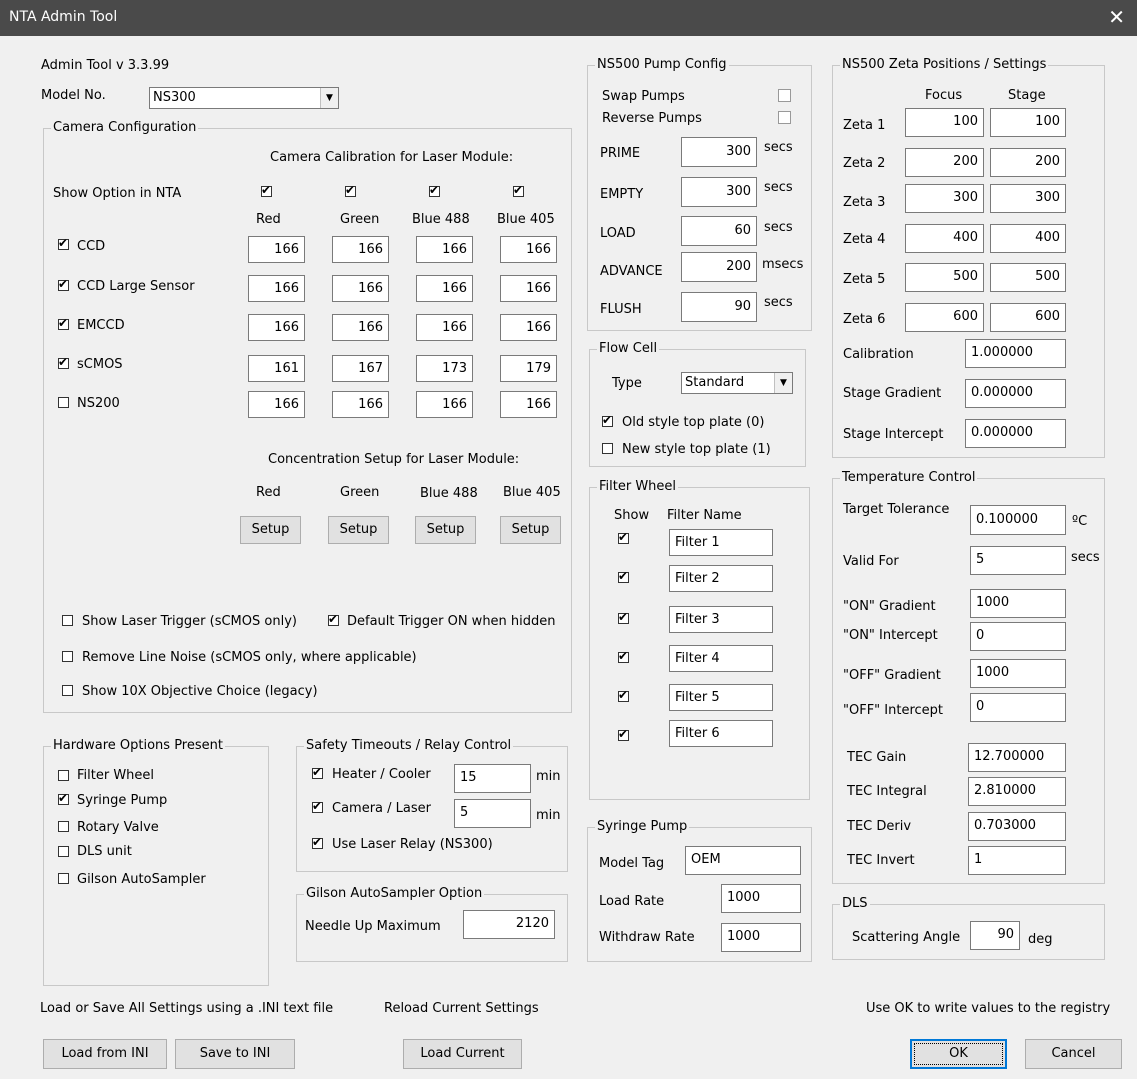 The image size is (1137, 1079). What do you see at coordinates (607, 448) in the screenshot?
I see `new-plate-checkbox` at bounding box center [607, 448].